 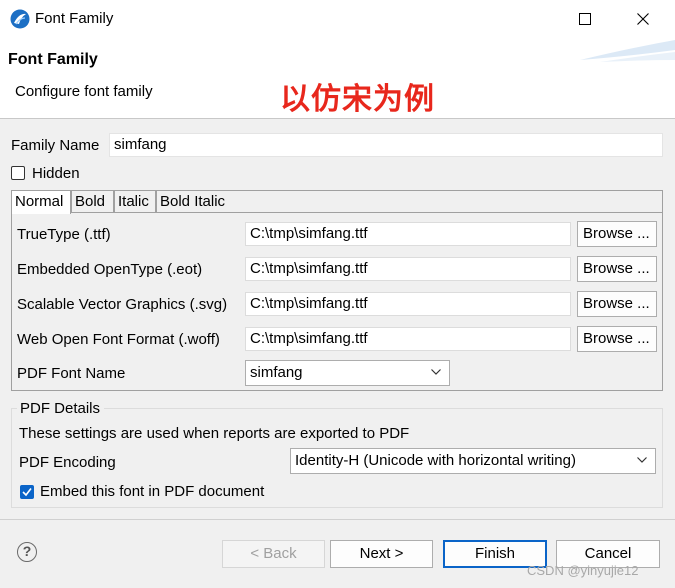 What do you see at coordinates (64, 234) in the screenshot?
I see `truetype-label: TrueType (.ttf)` at bounding box center [64, 234].